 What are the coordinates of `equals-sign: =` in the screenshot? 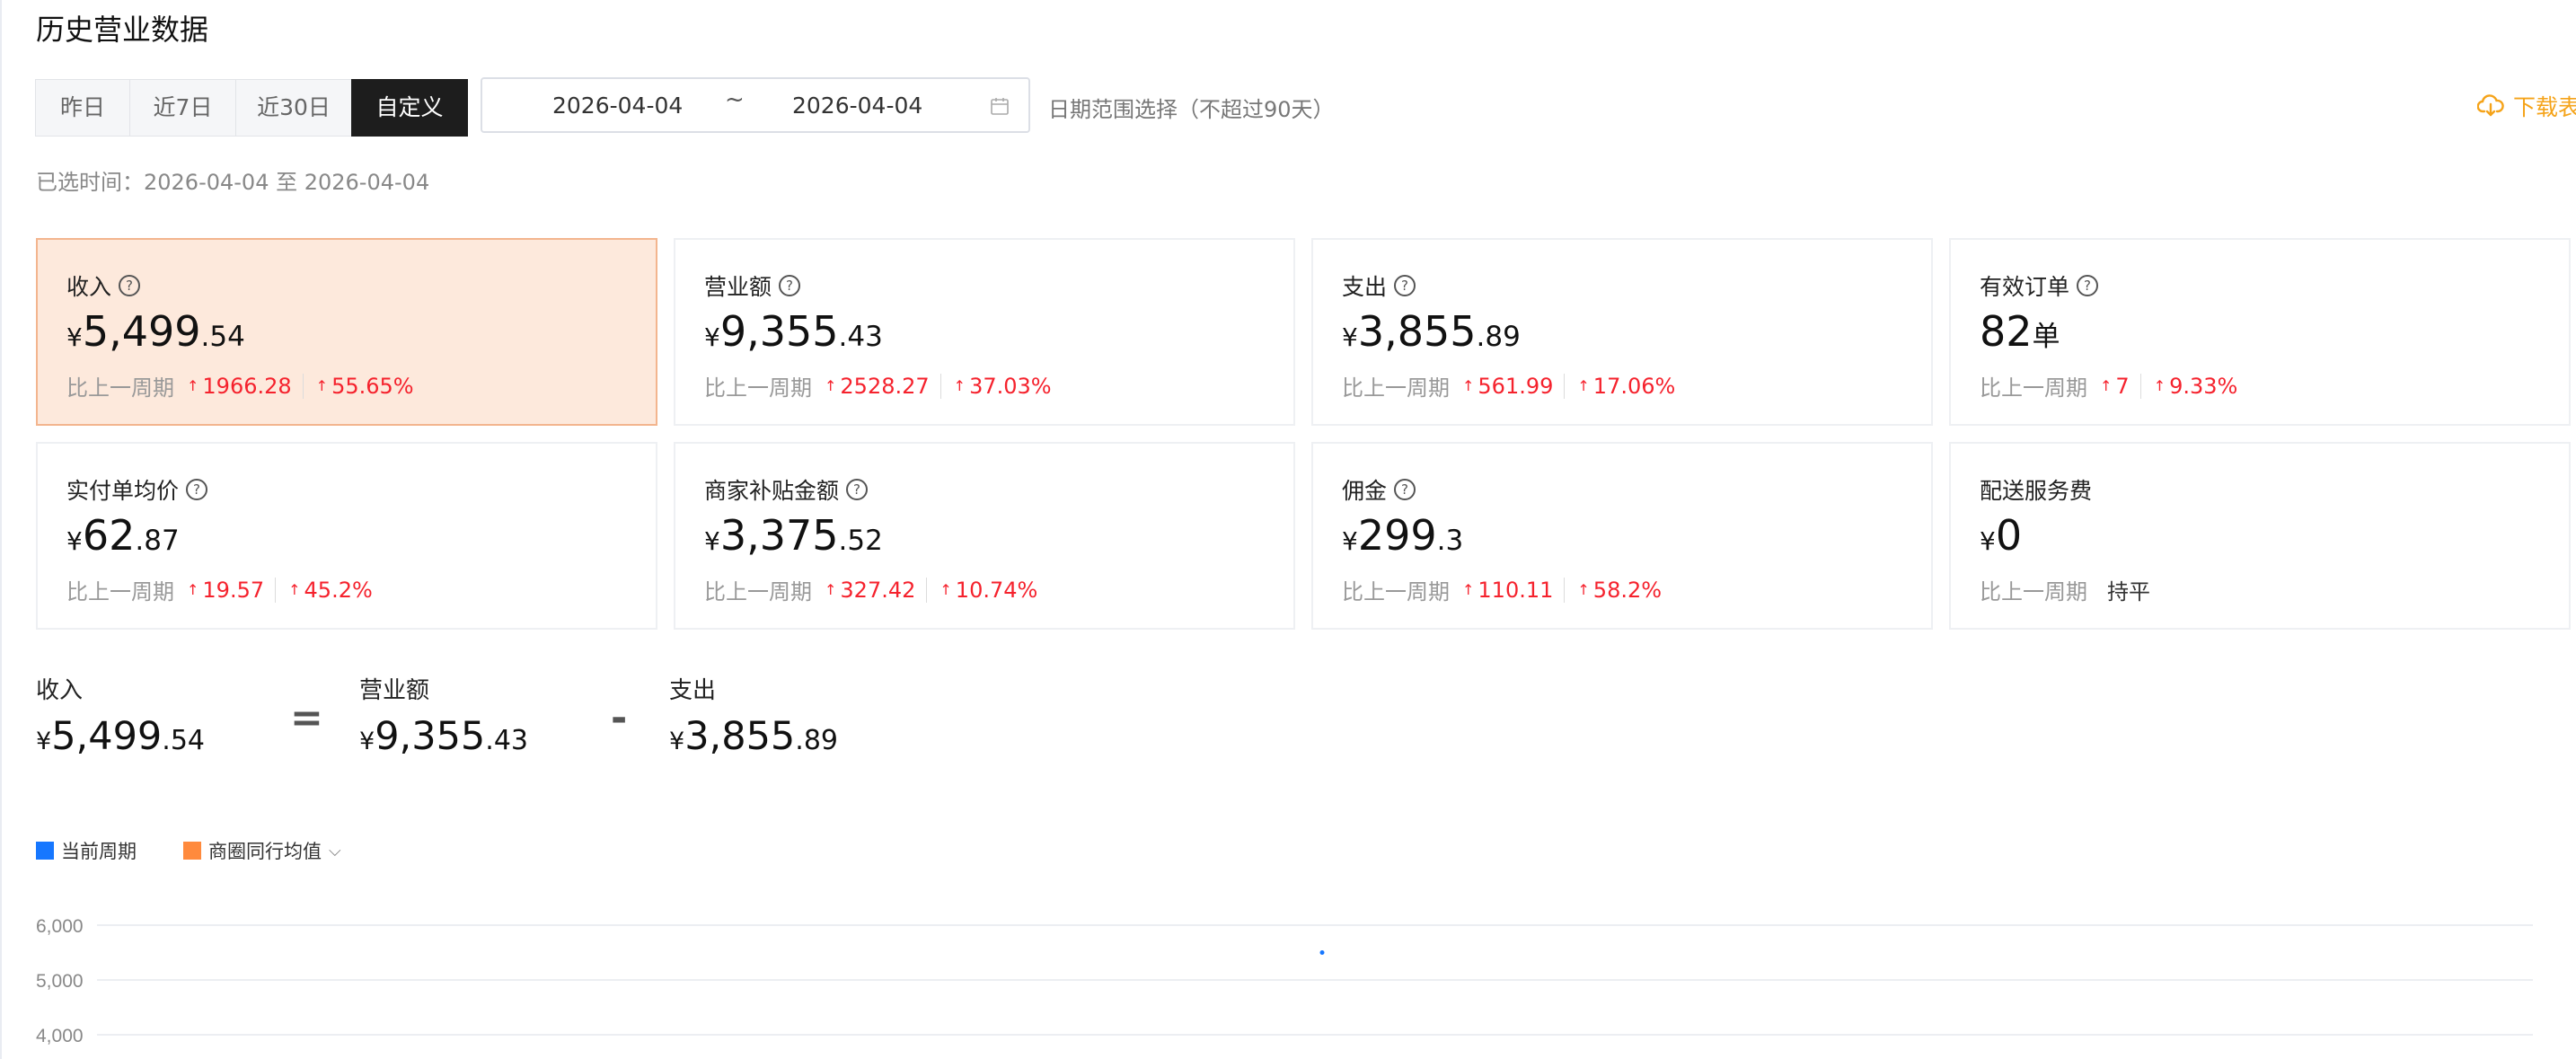 It's located at (306, 718).